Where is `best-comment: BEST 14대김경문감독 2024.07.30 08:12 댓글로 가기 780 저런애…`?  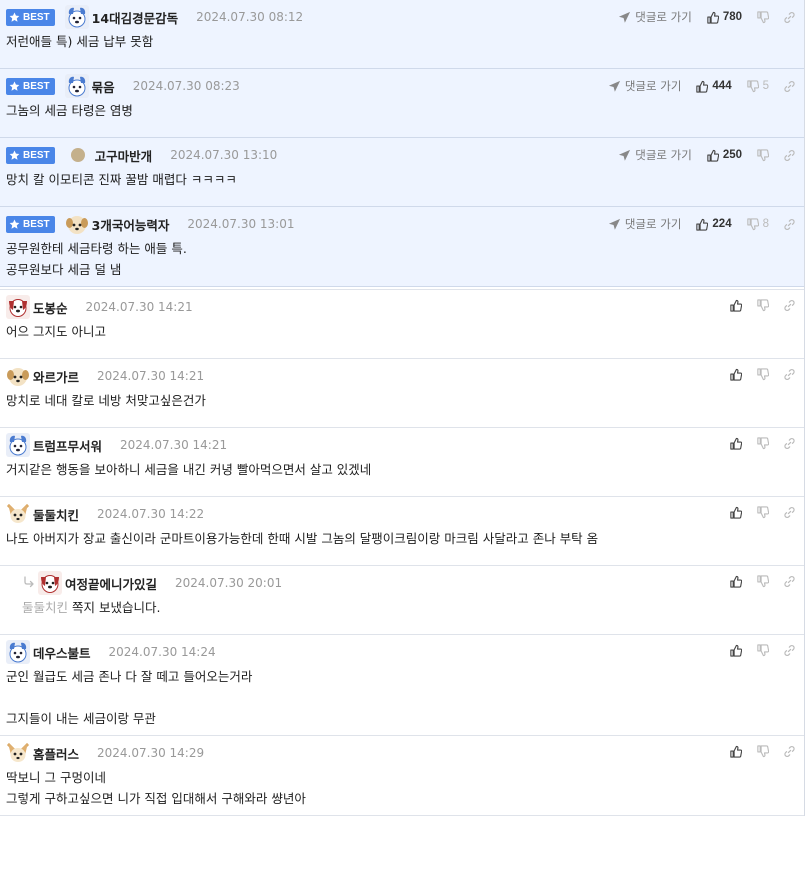
best-comment: BEST 14대김경문감독 2024.07.30 08:12 댓글로 가기 780 저런애… is located at coordinates (402, 34).